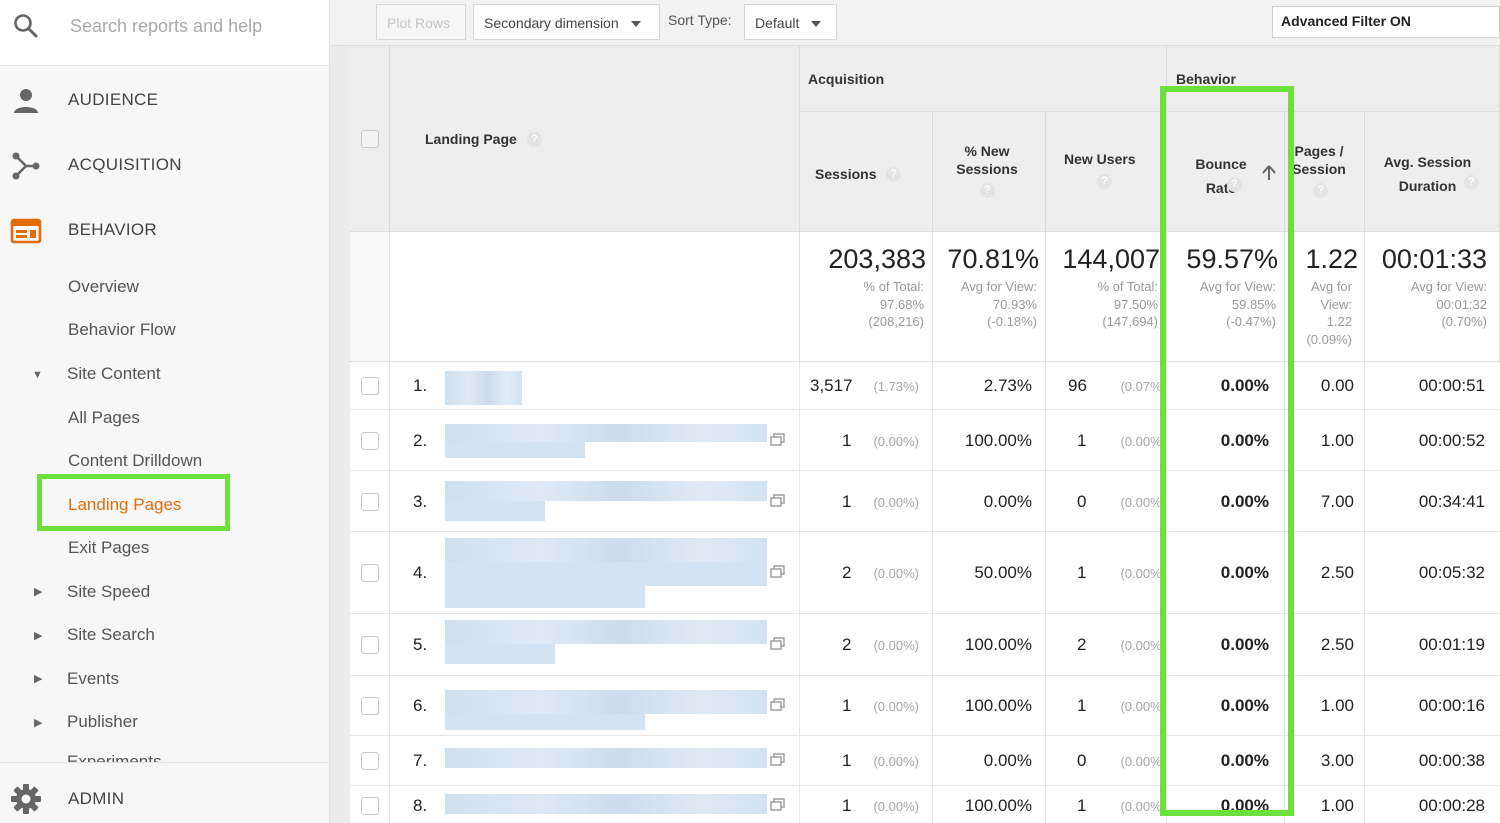 This screenshot has height=823, width=1500. I want to click on avg-session-cell: 00:00:52, so click(1432, 440).